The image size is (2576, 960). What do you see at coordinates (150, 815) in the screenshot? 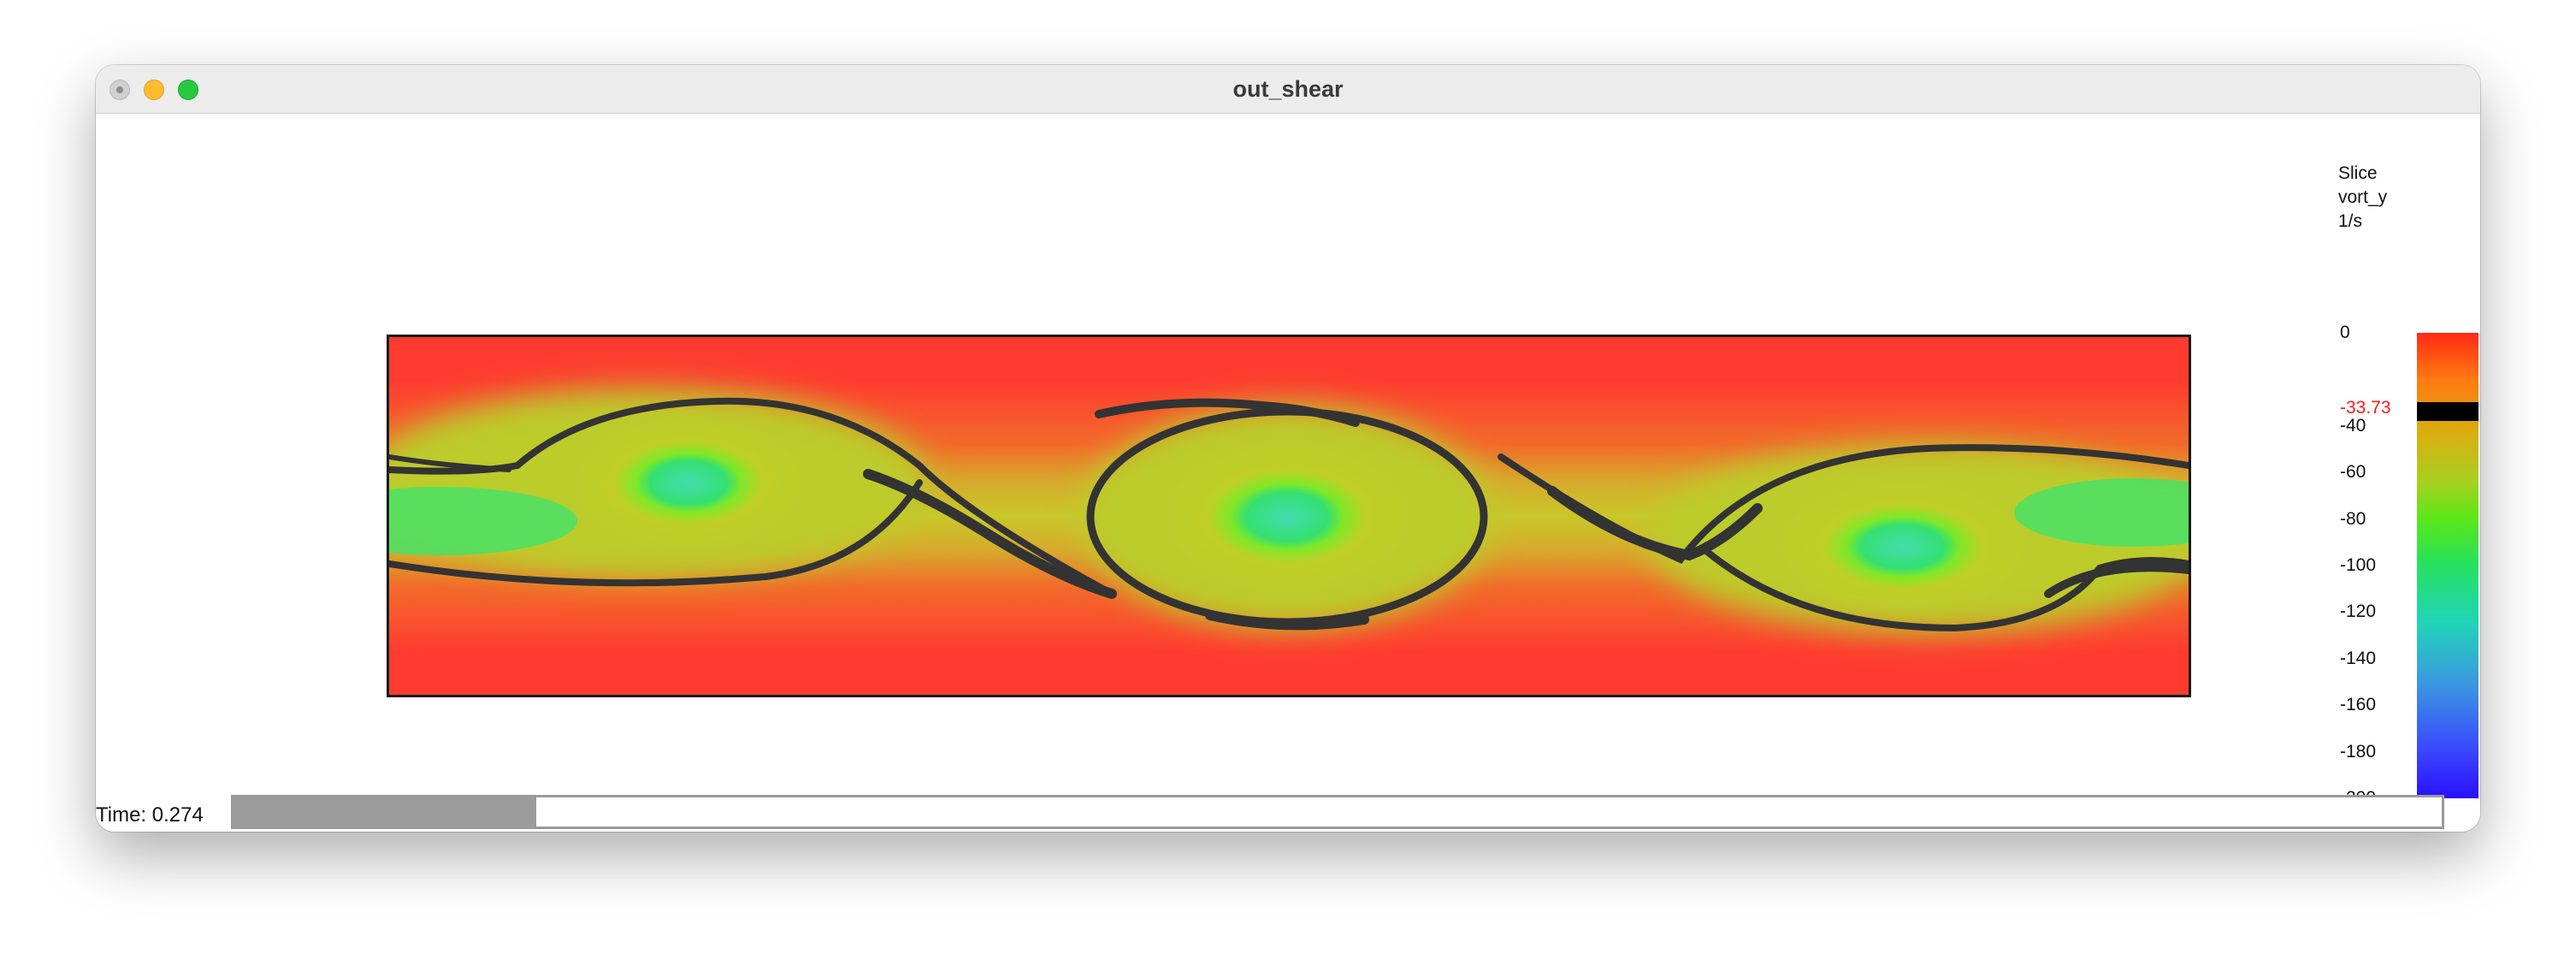
I see `time-label: Time: 0.274` at bounding box center [150, 815].